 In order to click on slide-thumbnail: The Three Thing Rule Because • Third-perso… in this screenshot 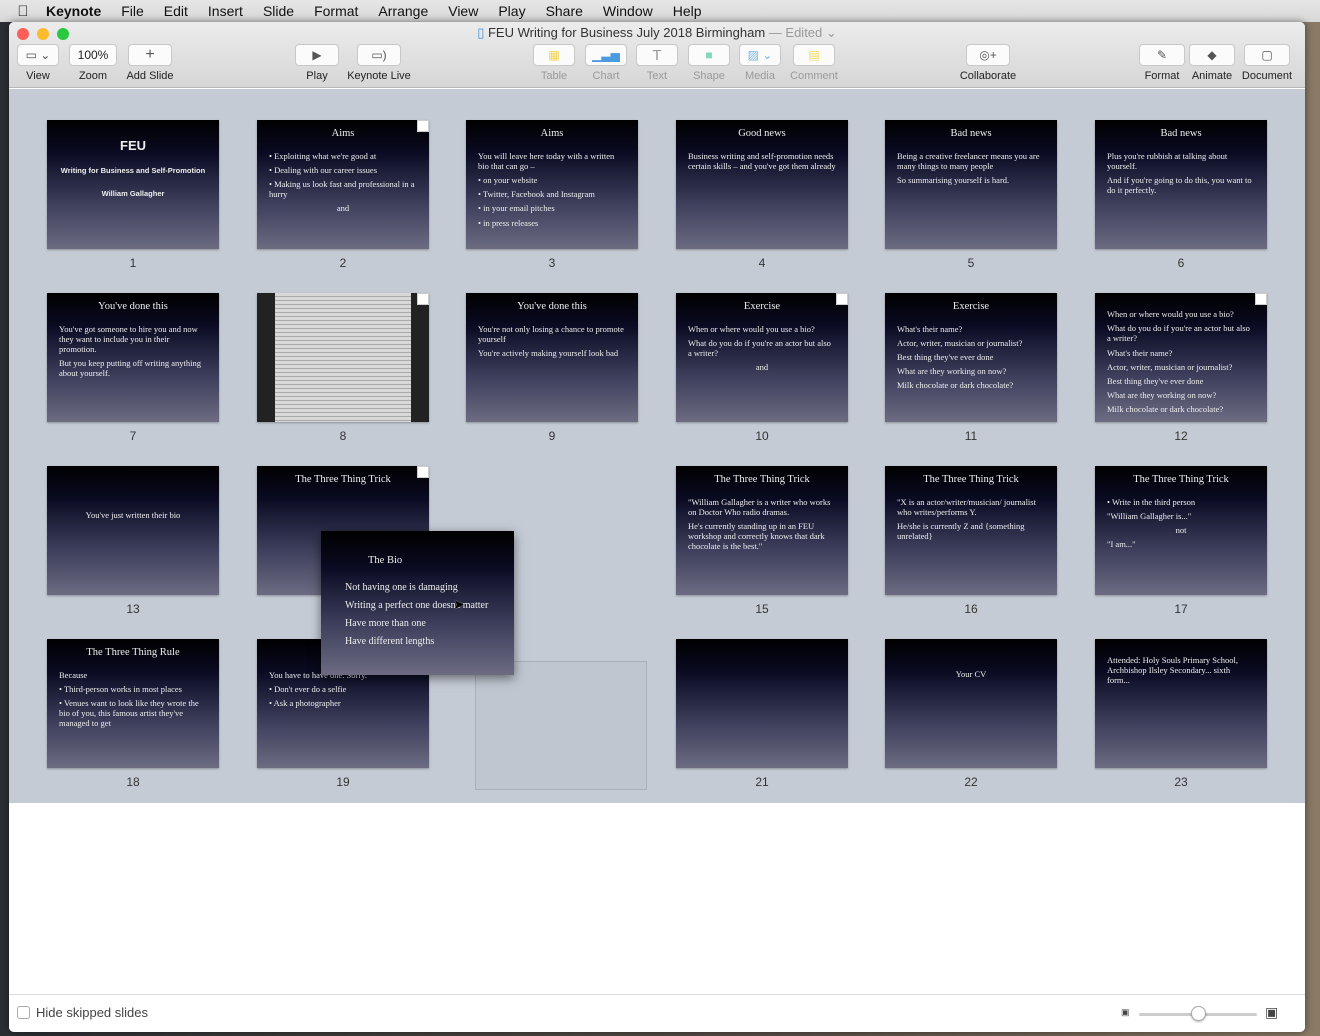, I will do `click(133, 703)`.